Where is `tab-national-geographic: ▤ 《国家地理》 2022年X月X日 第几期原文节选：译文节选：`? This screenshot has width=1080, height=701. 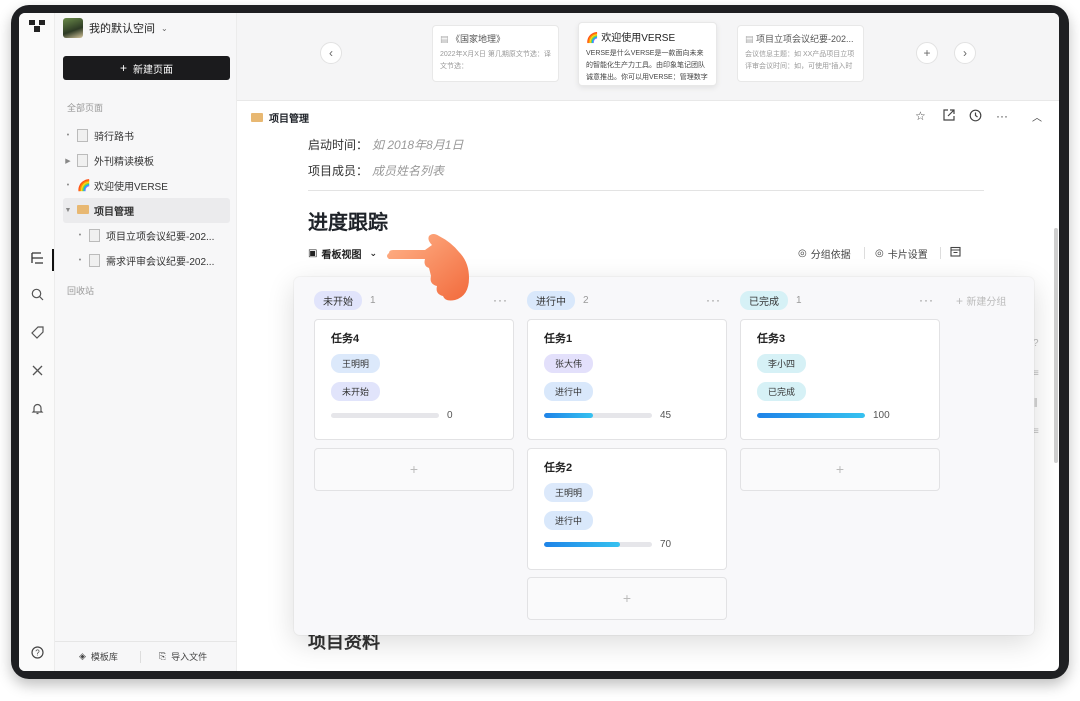
tab-national-geographic: ▤ 《国家地理》 2022年X月X日 第几期原文节选：译文节选： is located at coordinates (495, 53).